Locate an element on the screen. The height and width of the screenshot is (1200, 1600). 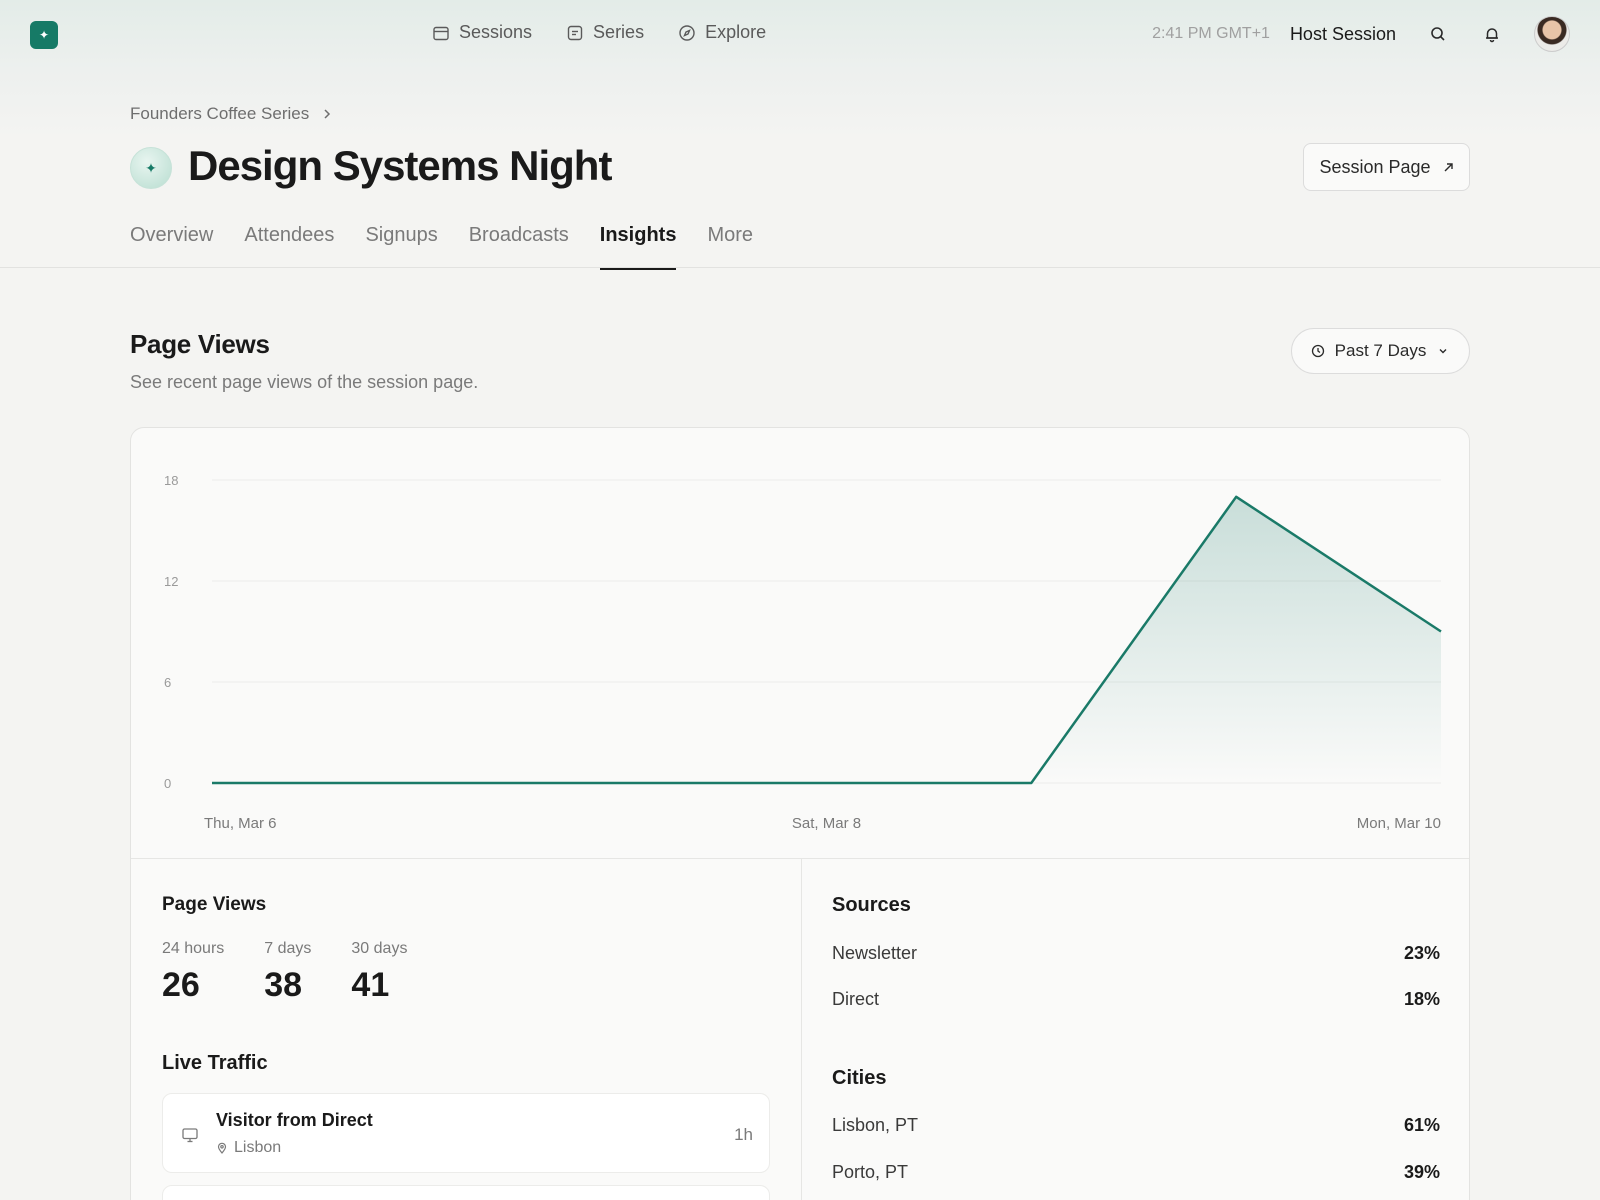
monitor-icon is located at coordinates (190, 1135).